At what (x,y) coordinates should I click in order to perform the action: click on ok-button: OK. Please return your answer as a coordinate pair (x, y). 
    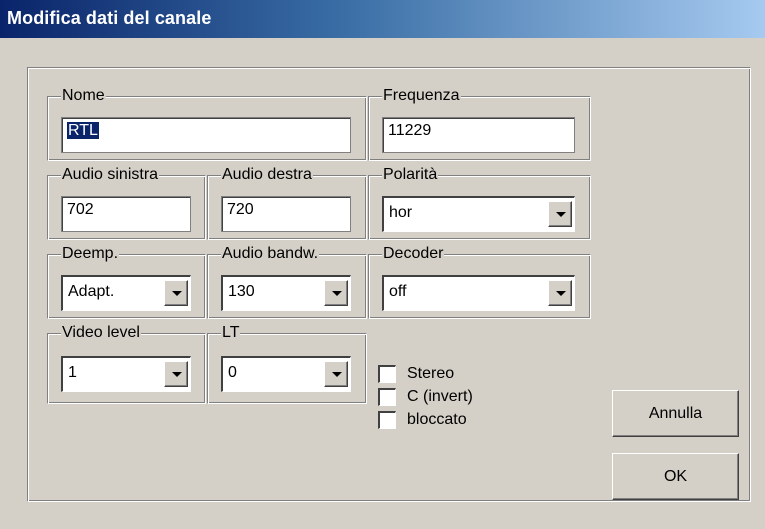
    Looking at the image, I should click on (675, 476).